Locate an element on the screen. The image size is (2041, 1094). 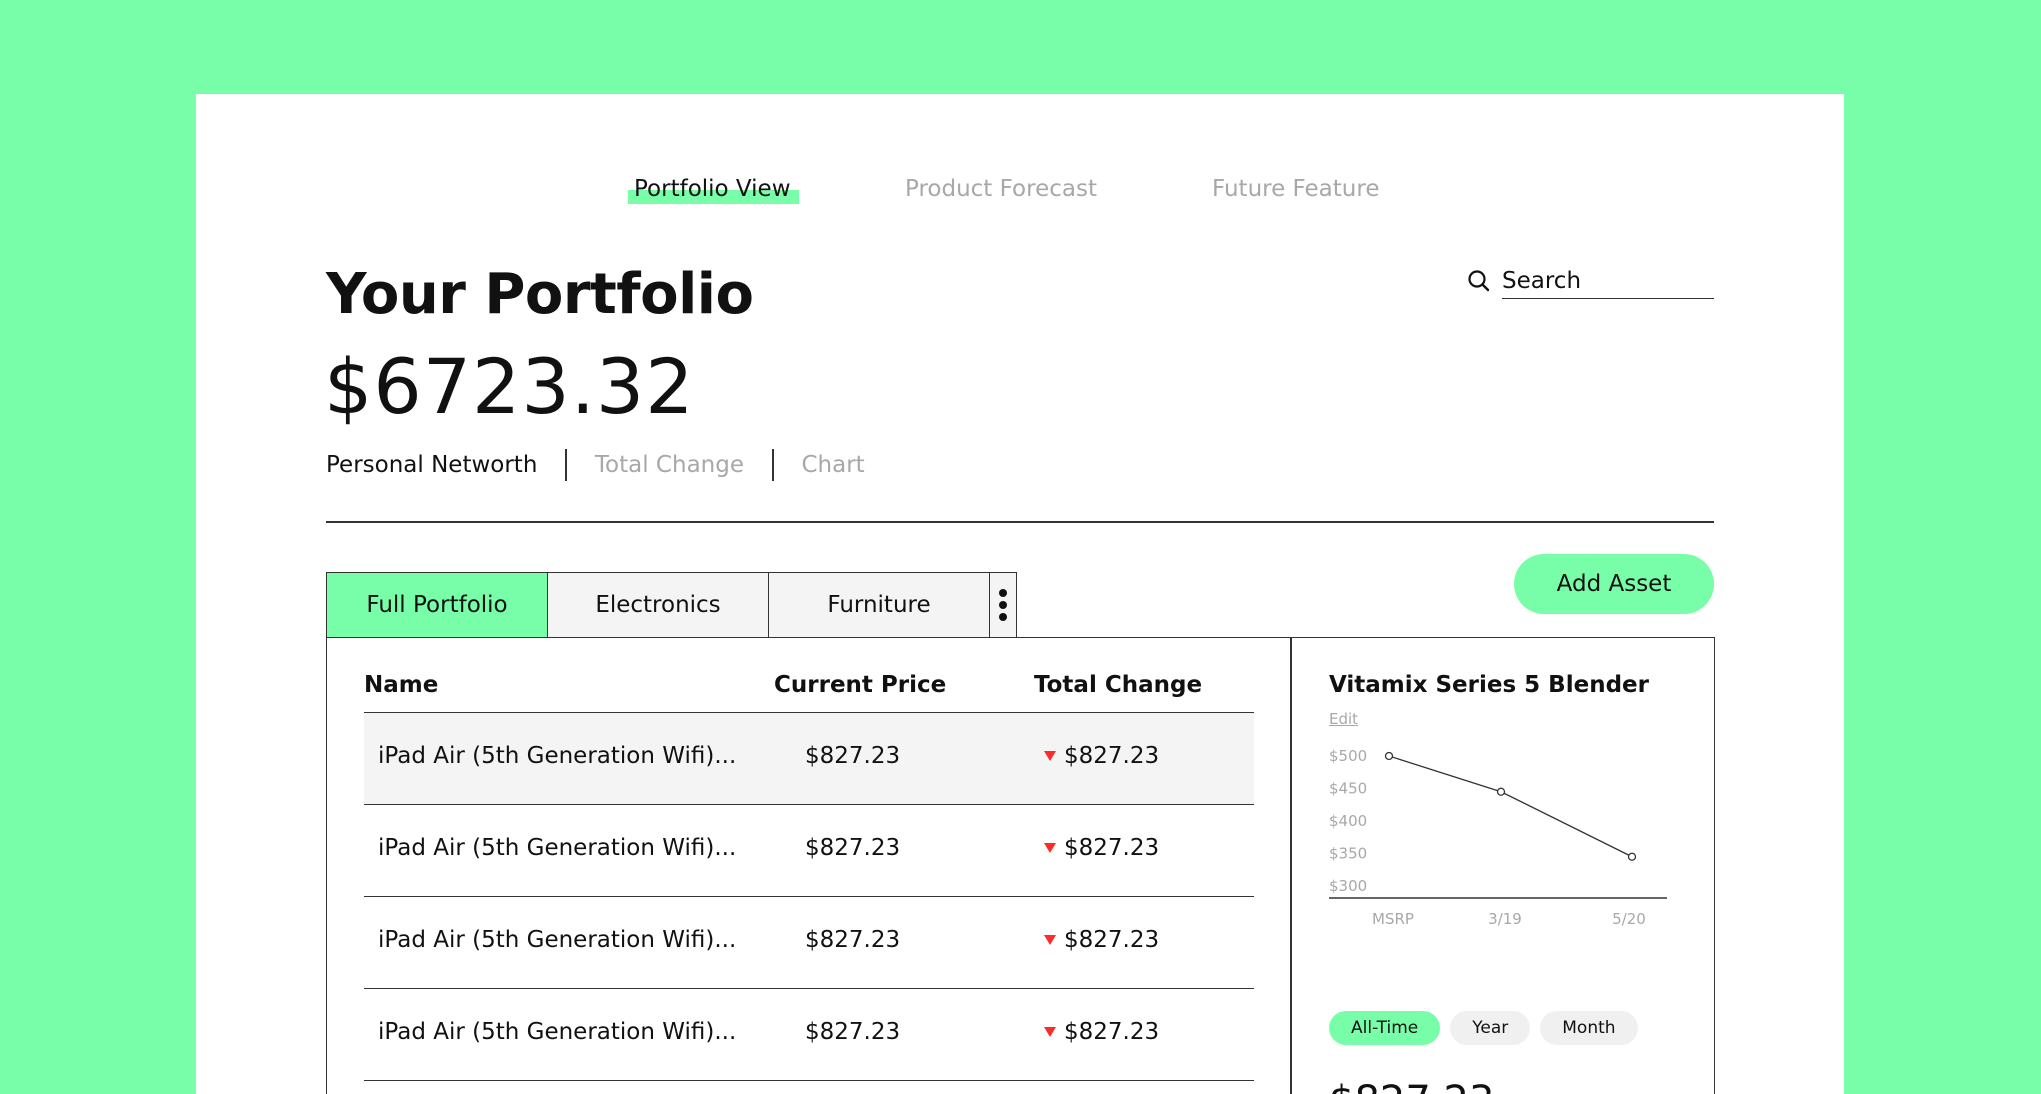
subnav-personal-networth: Personal Networth is located at coordinates (431, 465).